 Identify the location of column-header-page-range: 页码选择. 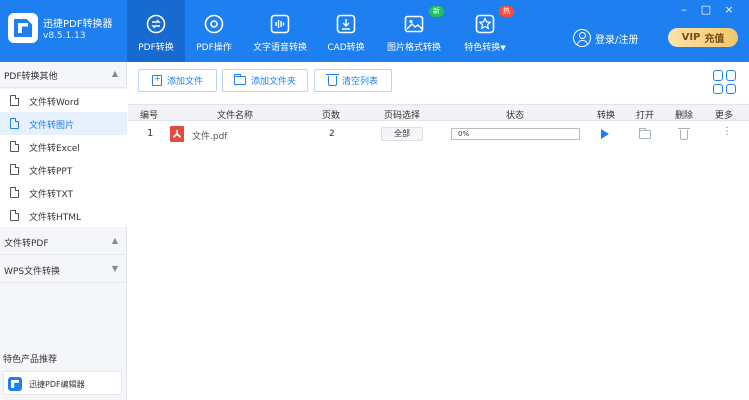
(402, 116).